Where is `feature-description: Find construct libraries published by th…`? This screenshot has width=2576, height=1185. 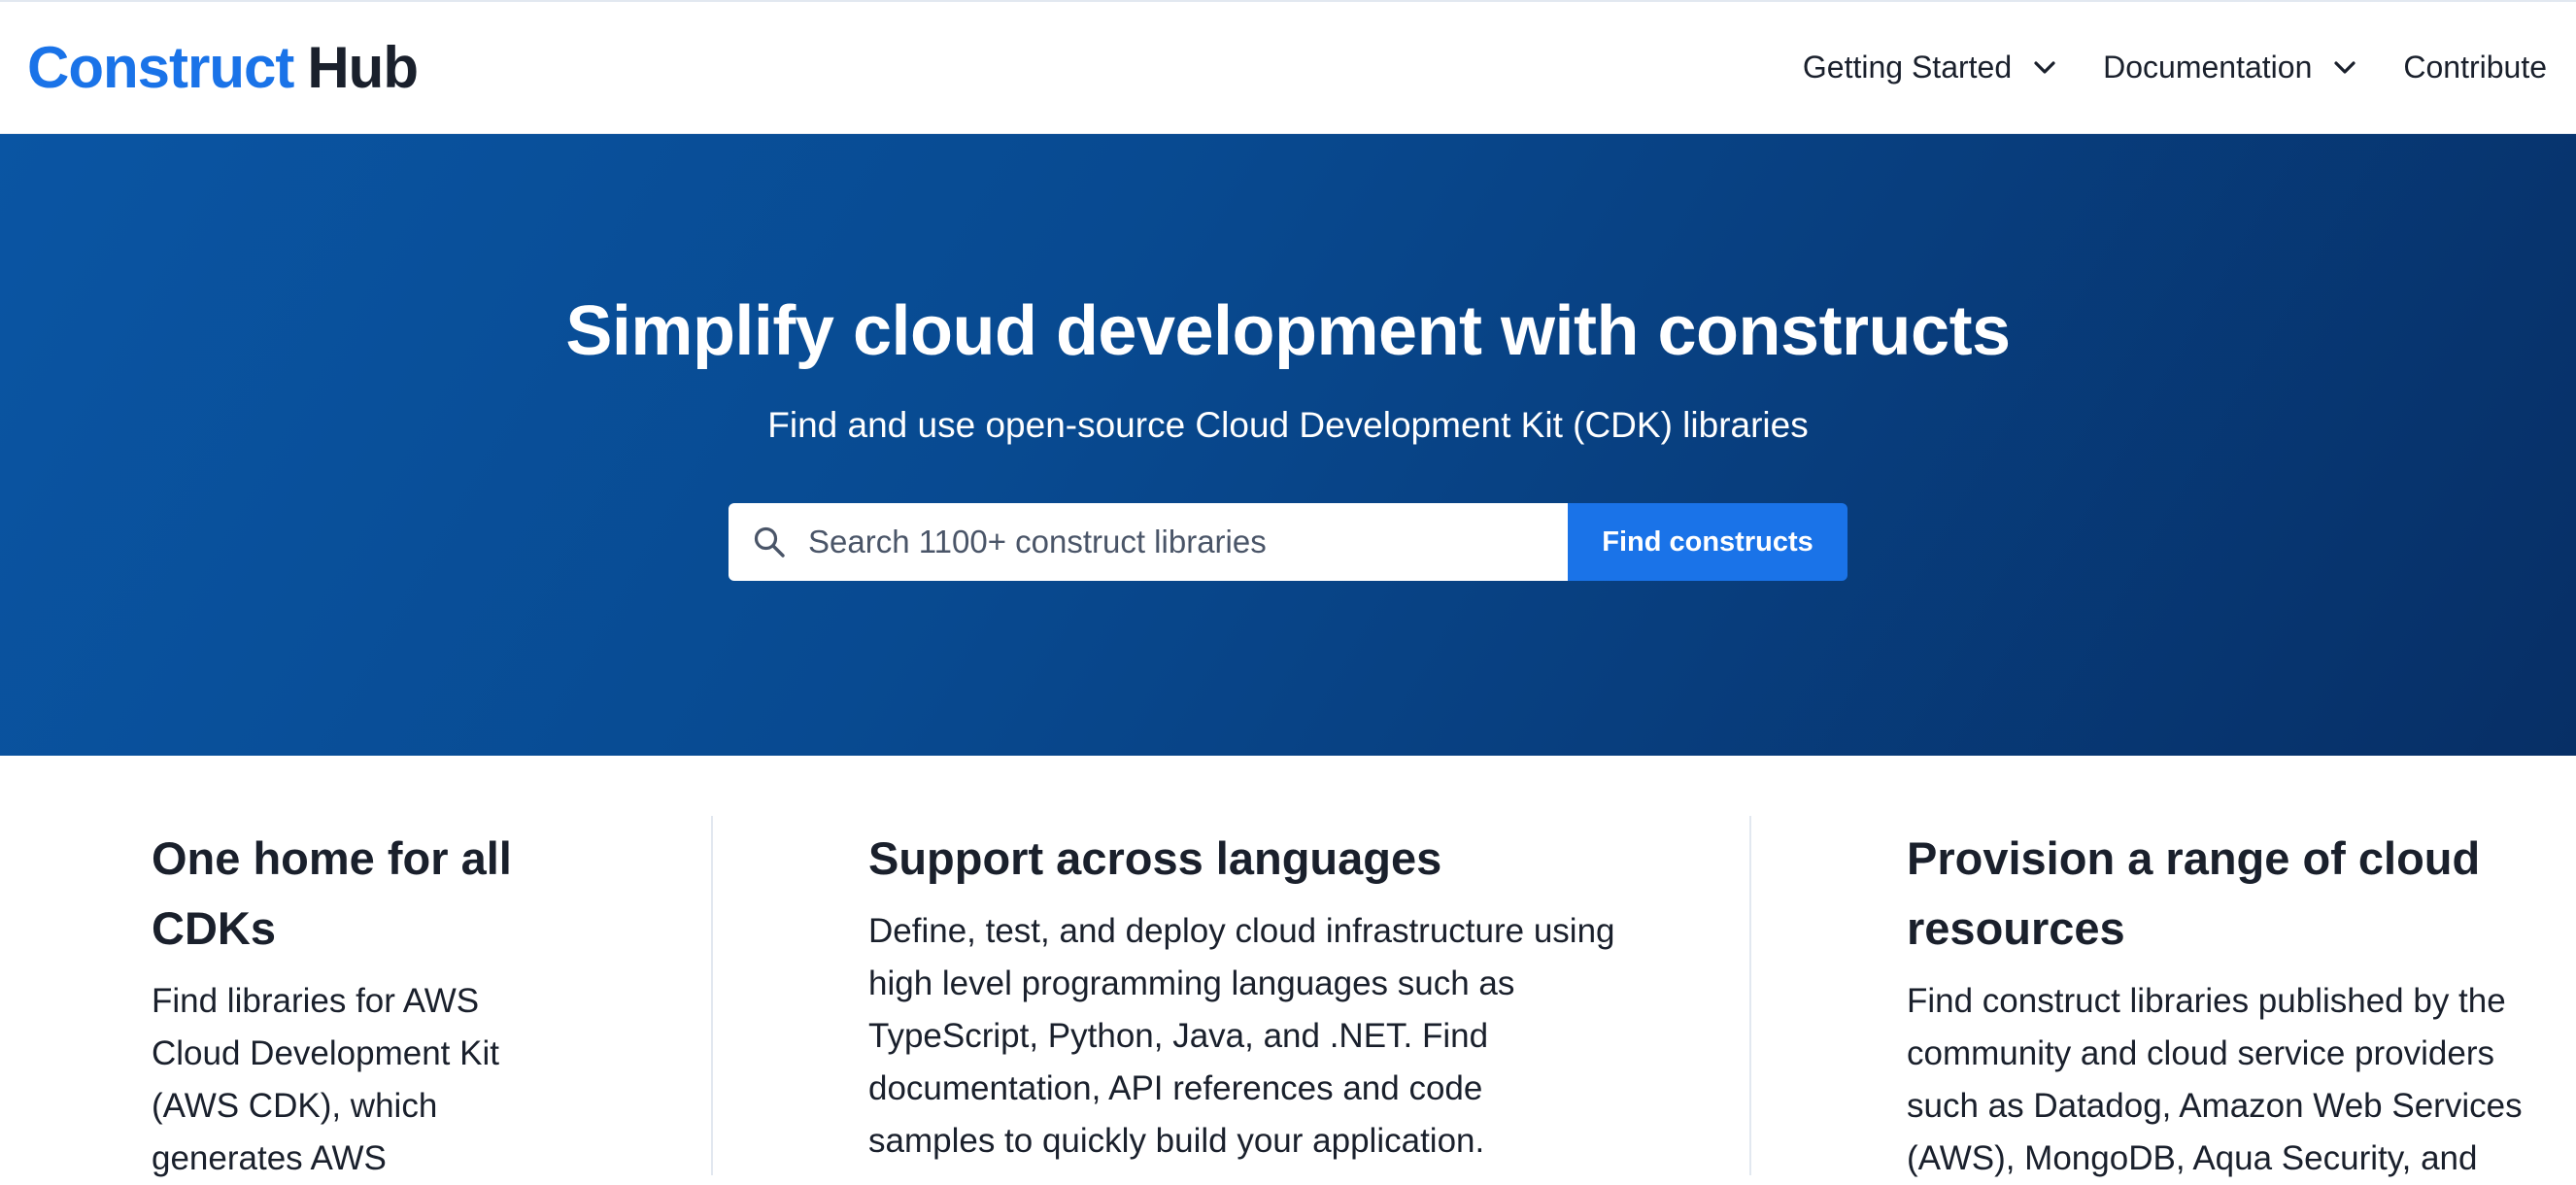 feature-description: Find construct libraries published by th… is located at coordinates (2215, 1079).